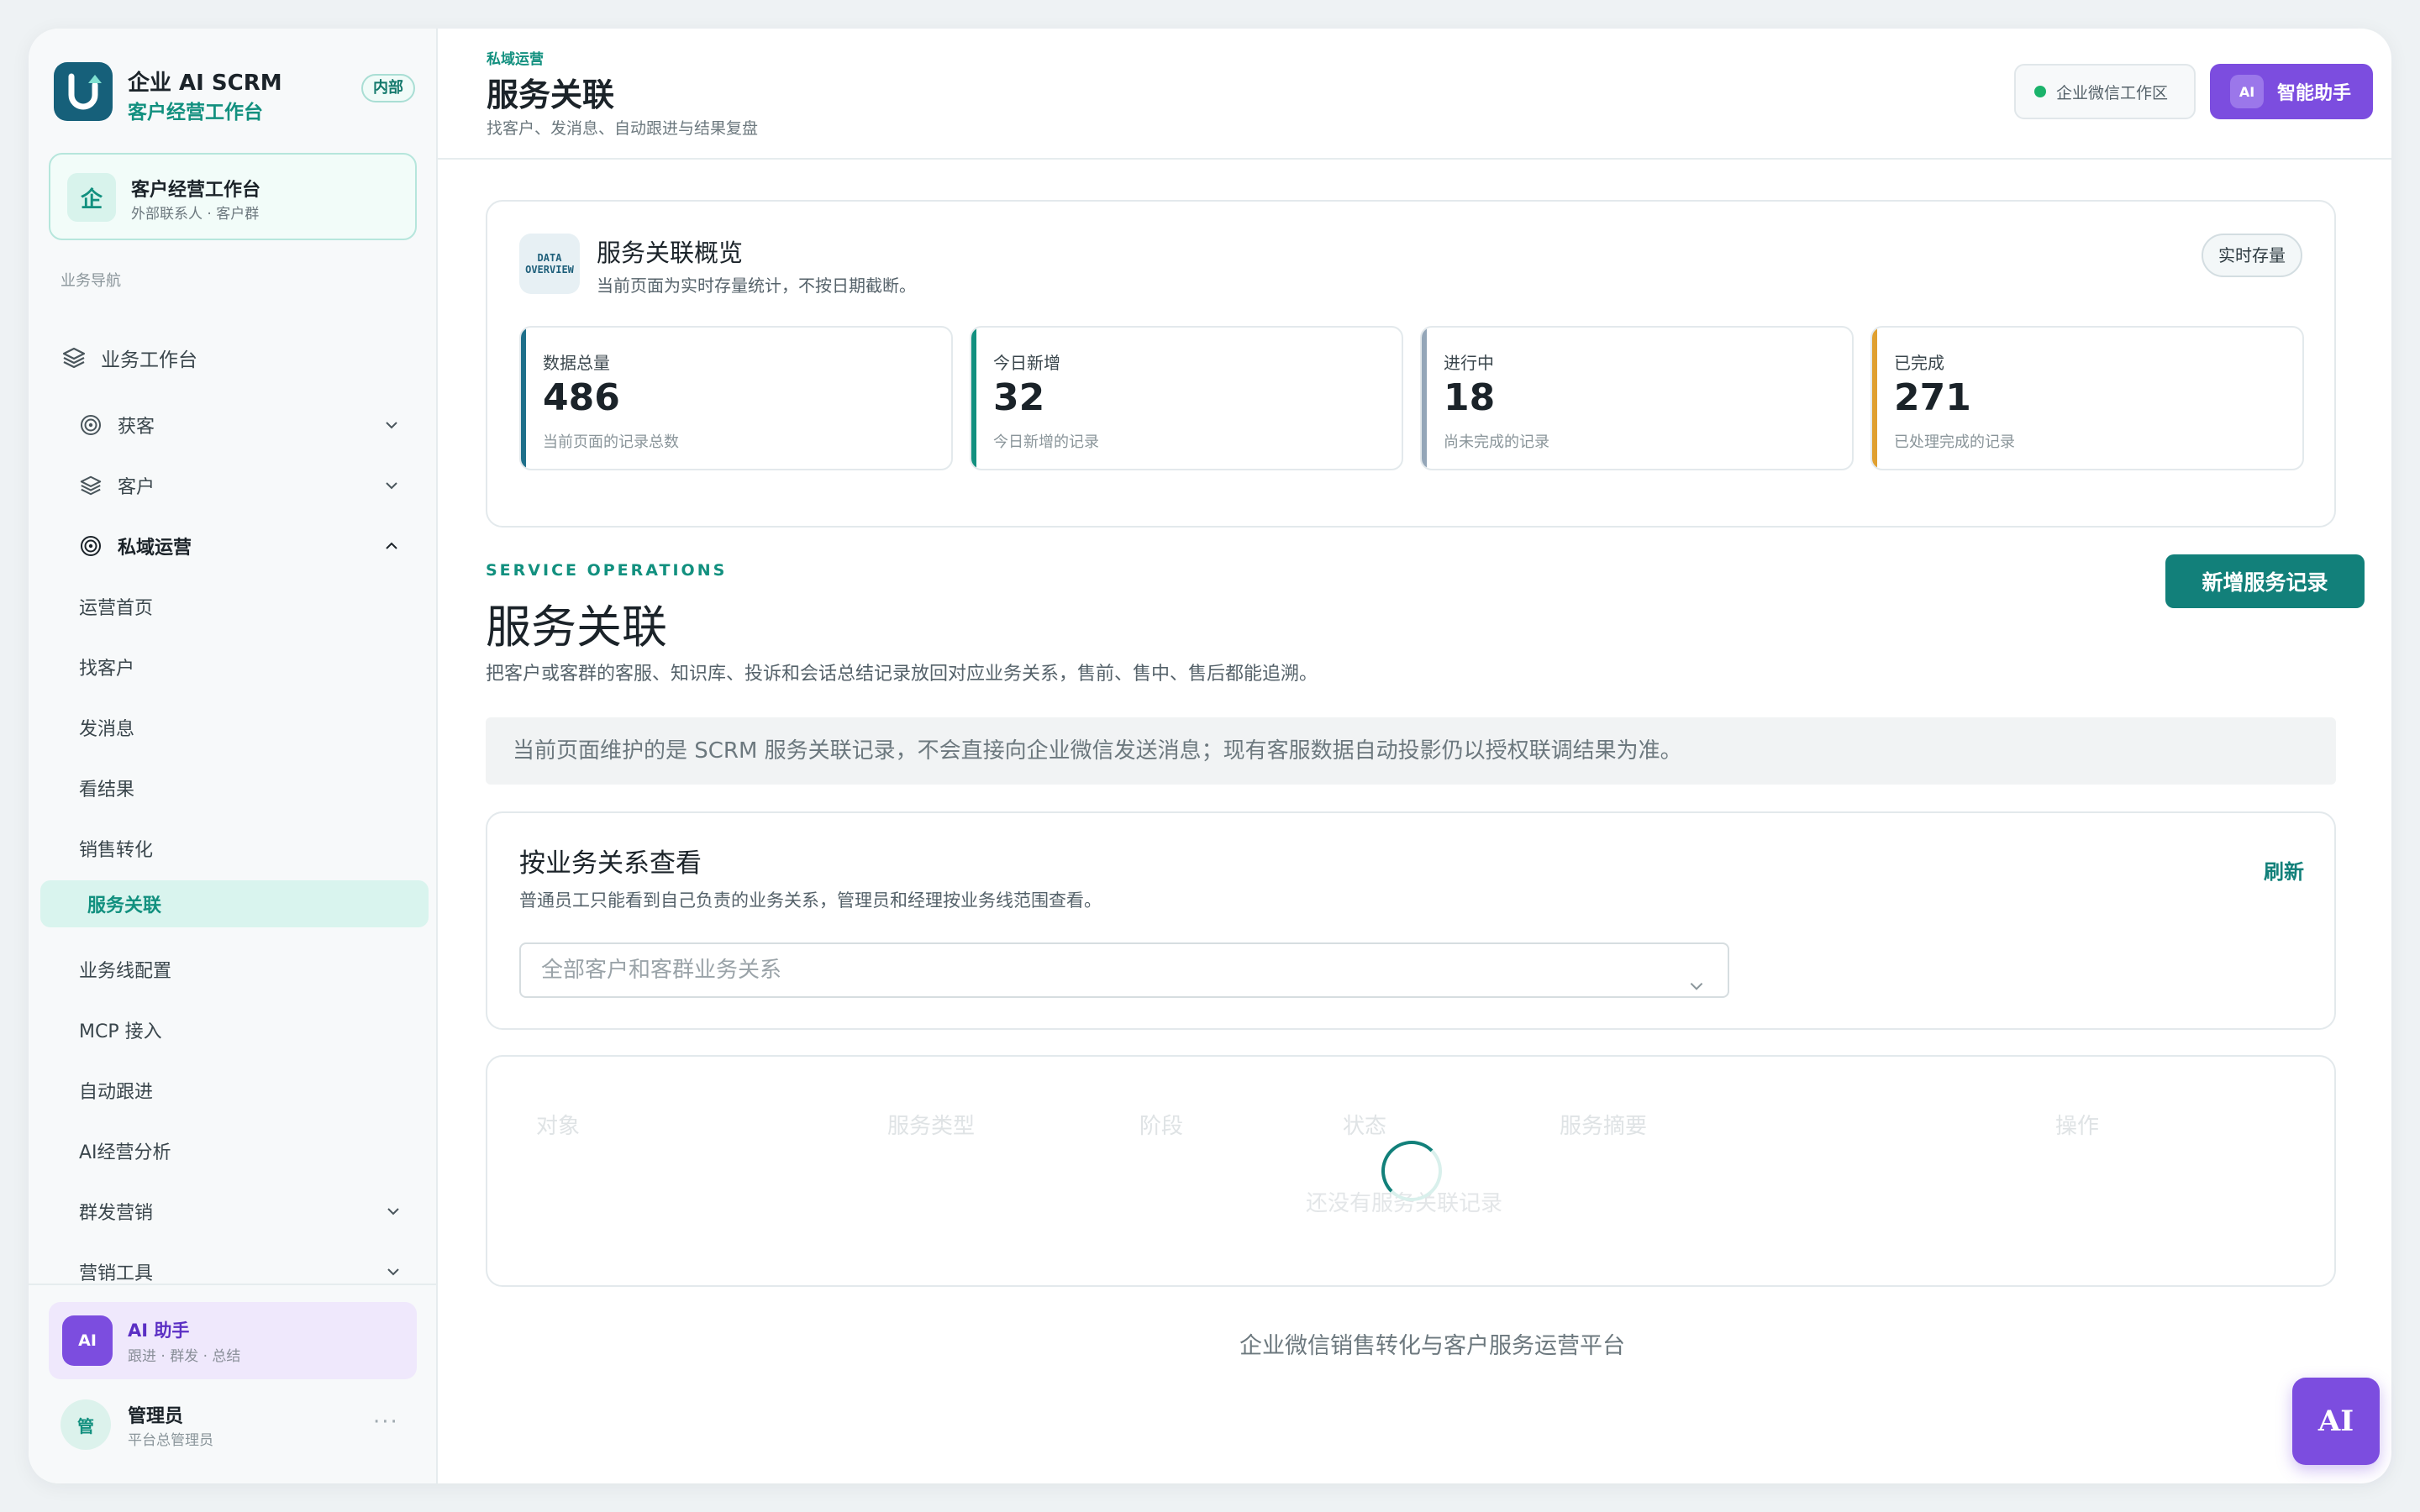  I want to click on smart-assistant-label: 智能助手, so click(2314, 93).